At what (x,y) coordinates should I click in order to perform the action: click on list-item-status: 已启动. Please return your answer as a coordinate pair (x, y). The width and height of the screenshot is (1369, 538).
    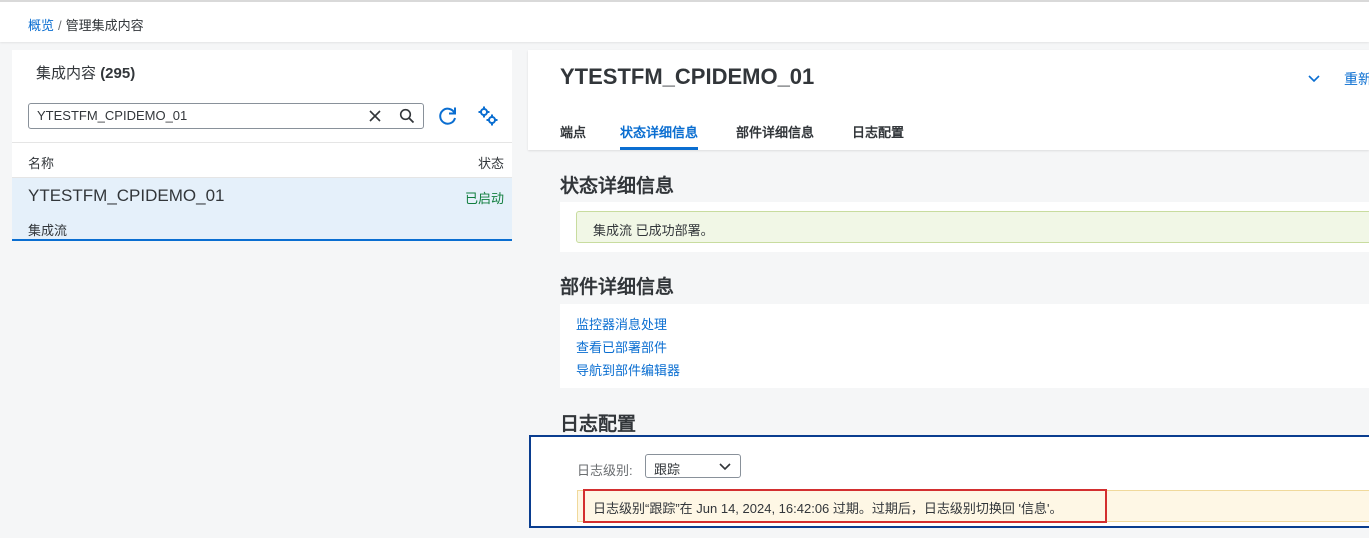
    Looking at the image, I should click on (484, 198).